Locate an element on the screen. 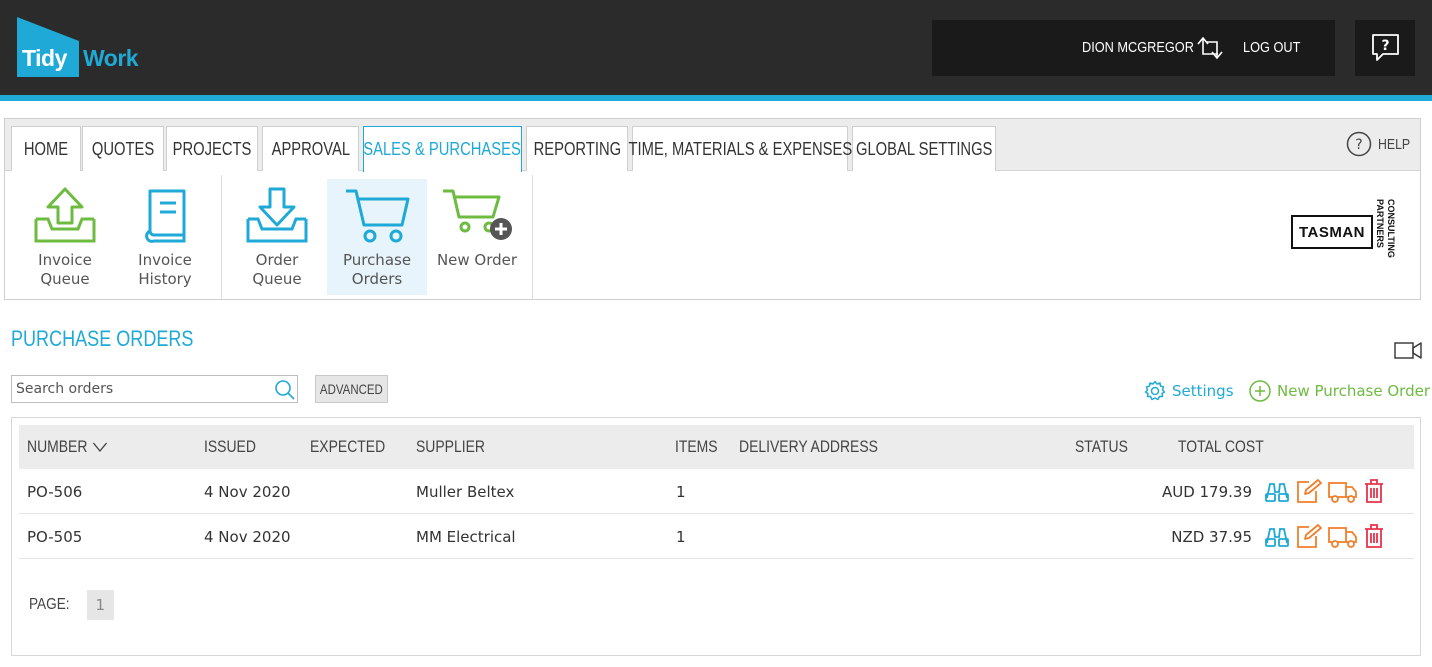  search-box is located at coordinates (154, 389).